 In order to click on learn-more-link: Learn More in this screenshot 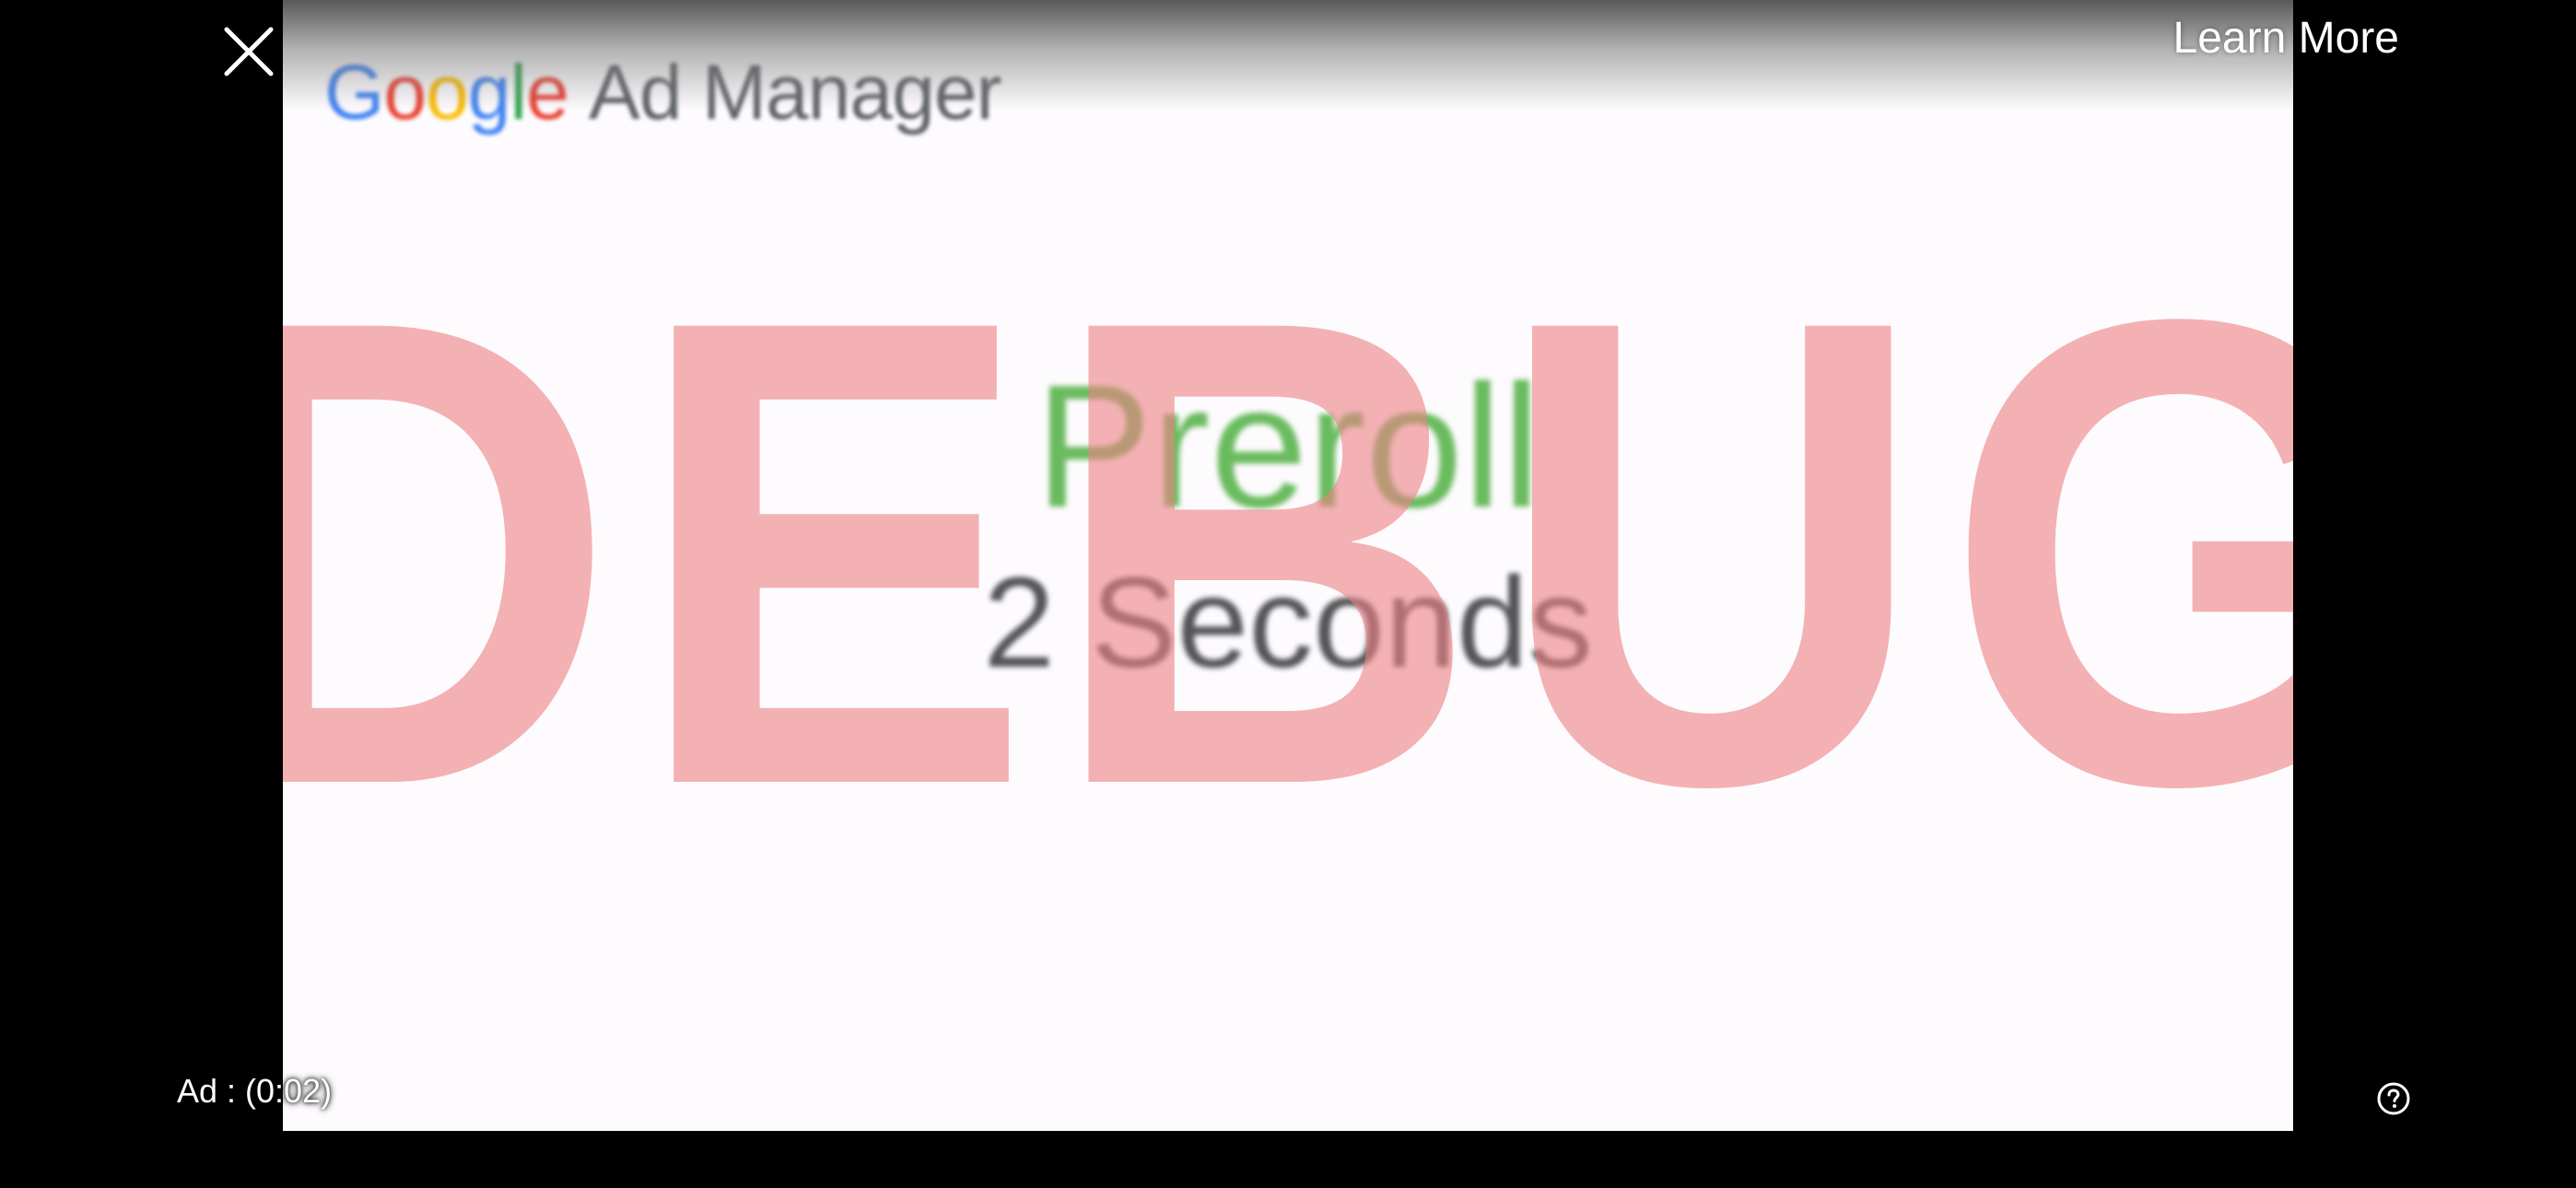, I will do `click(2286, 38)`.